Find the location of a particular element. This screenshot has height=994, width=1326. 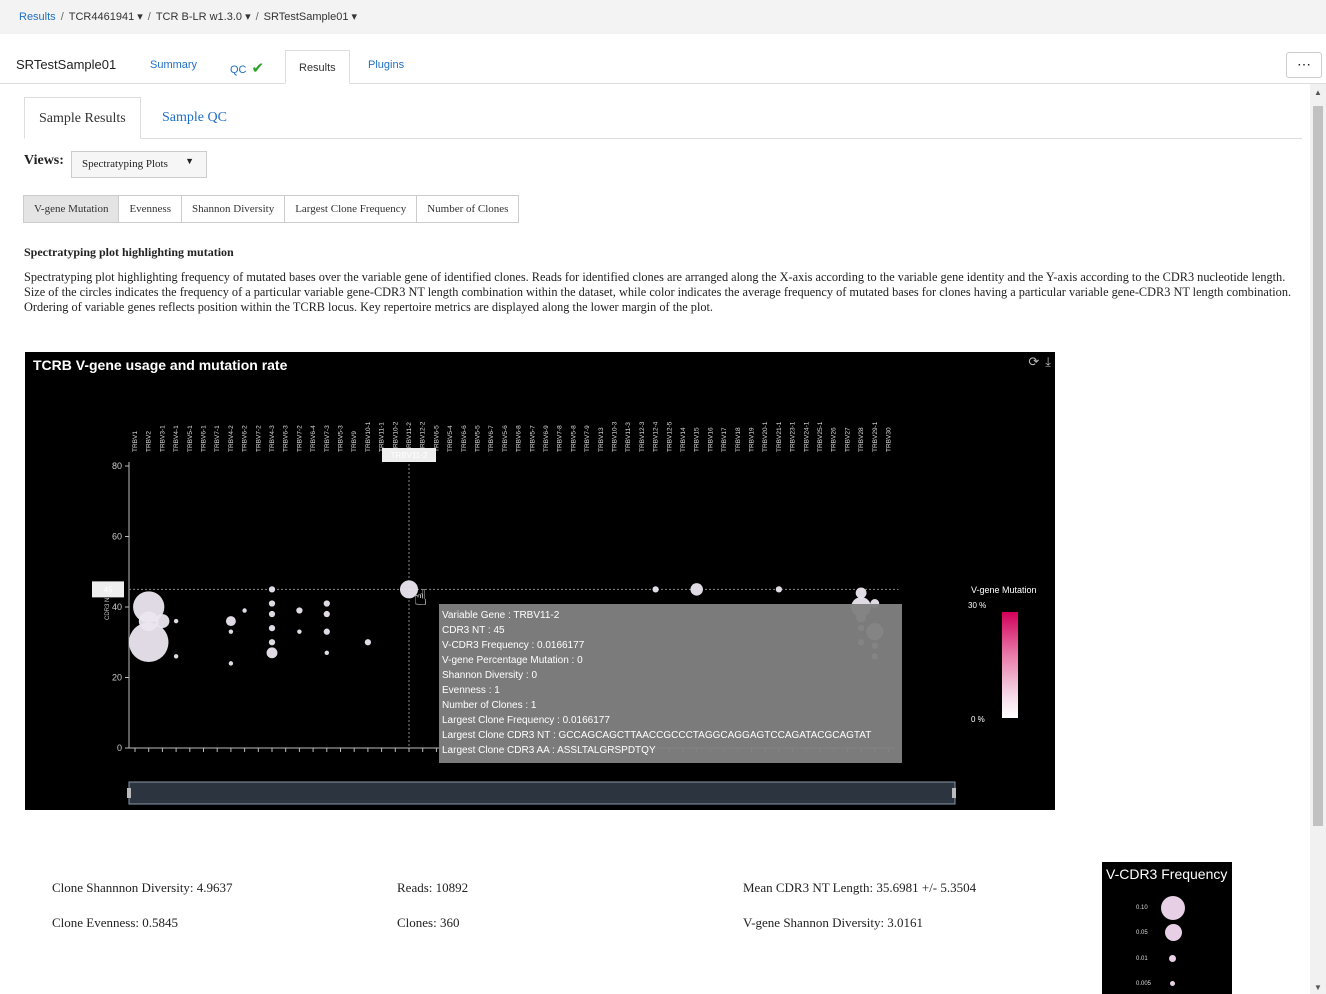

metric-tab-shannon-diversity: Shannon Diversity is located at coordinates (233, 209).